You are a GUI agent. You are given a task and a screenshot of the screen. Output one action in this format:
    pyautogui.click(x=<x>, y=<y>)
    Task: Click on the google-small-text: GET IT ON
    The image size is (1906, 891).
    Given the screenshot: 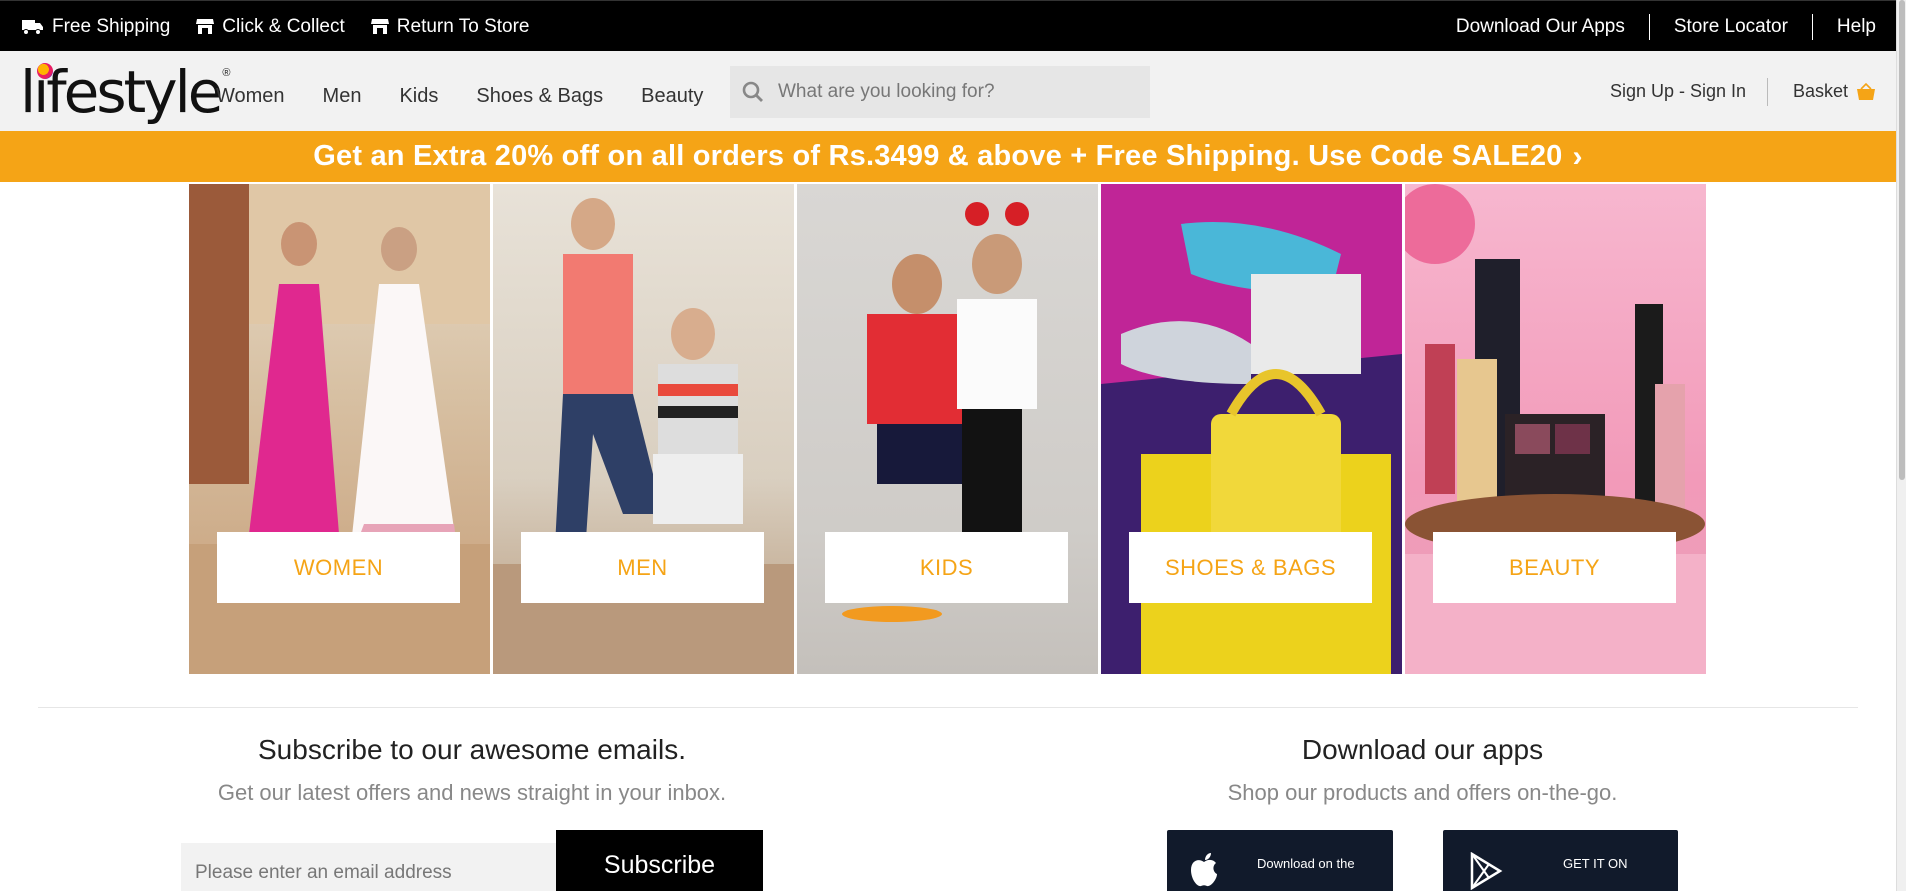 What is the action you would take?
    pyautogui.click(x=1595, y=863)
    